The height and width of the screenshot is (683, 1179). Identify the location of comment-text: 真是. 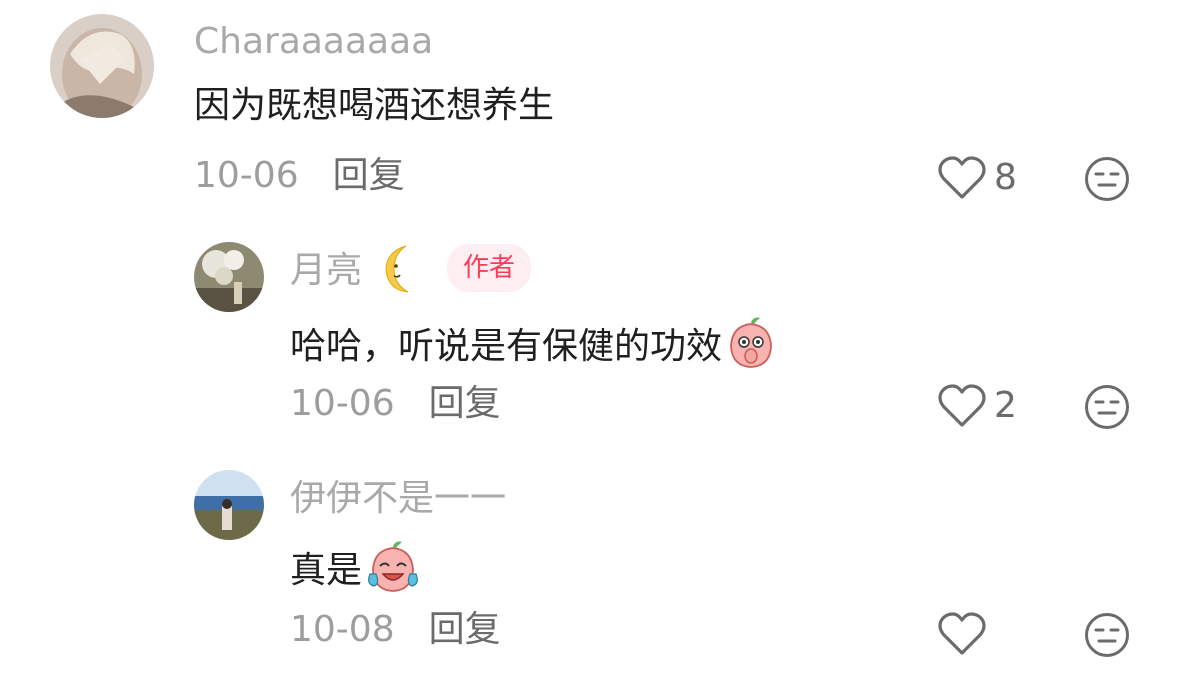
(355, 570).